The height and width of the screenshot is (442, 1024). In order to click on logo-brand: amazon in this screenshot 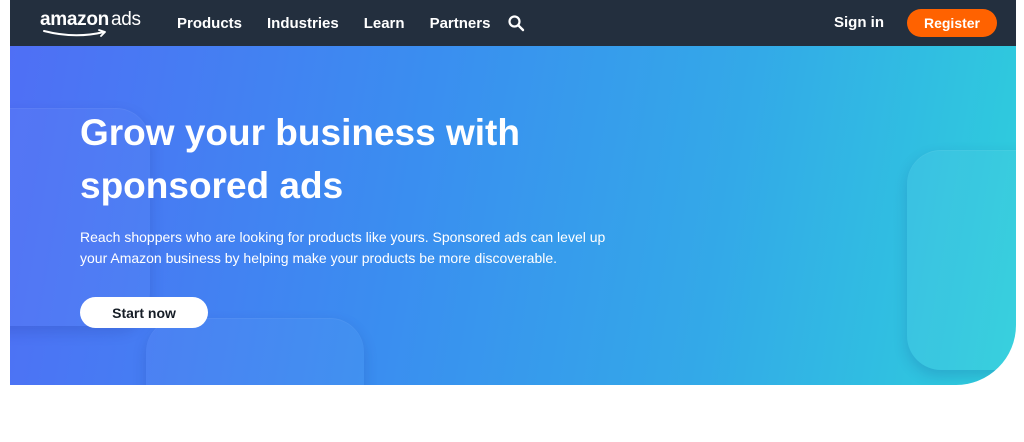, I will do `click(74, 19)`.